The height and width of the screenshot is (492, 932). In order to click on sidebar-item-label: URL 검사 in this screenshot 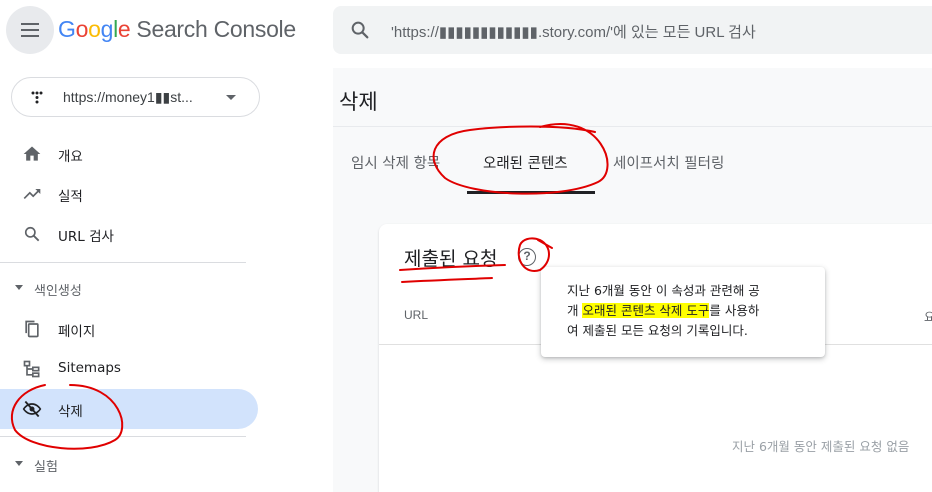, I will do `click(86, 237)`.